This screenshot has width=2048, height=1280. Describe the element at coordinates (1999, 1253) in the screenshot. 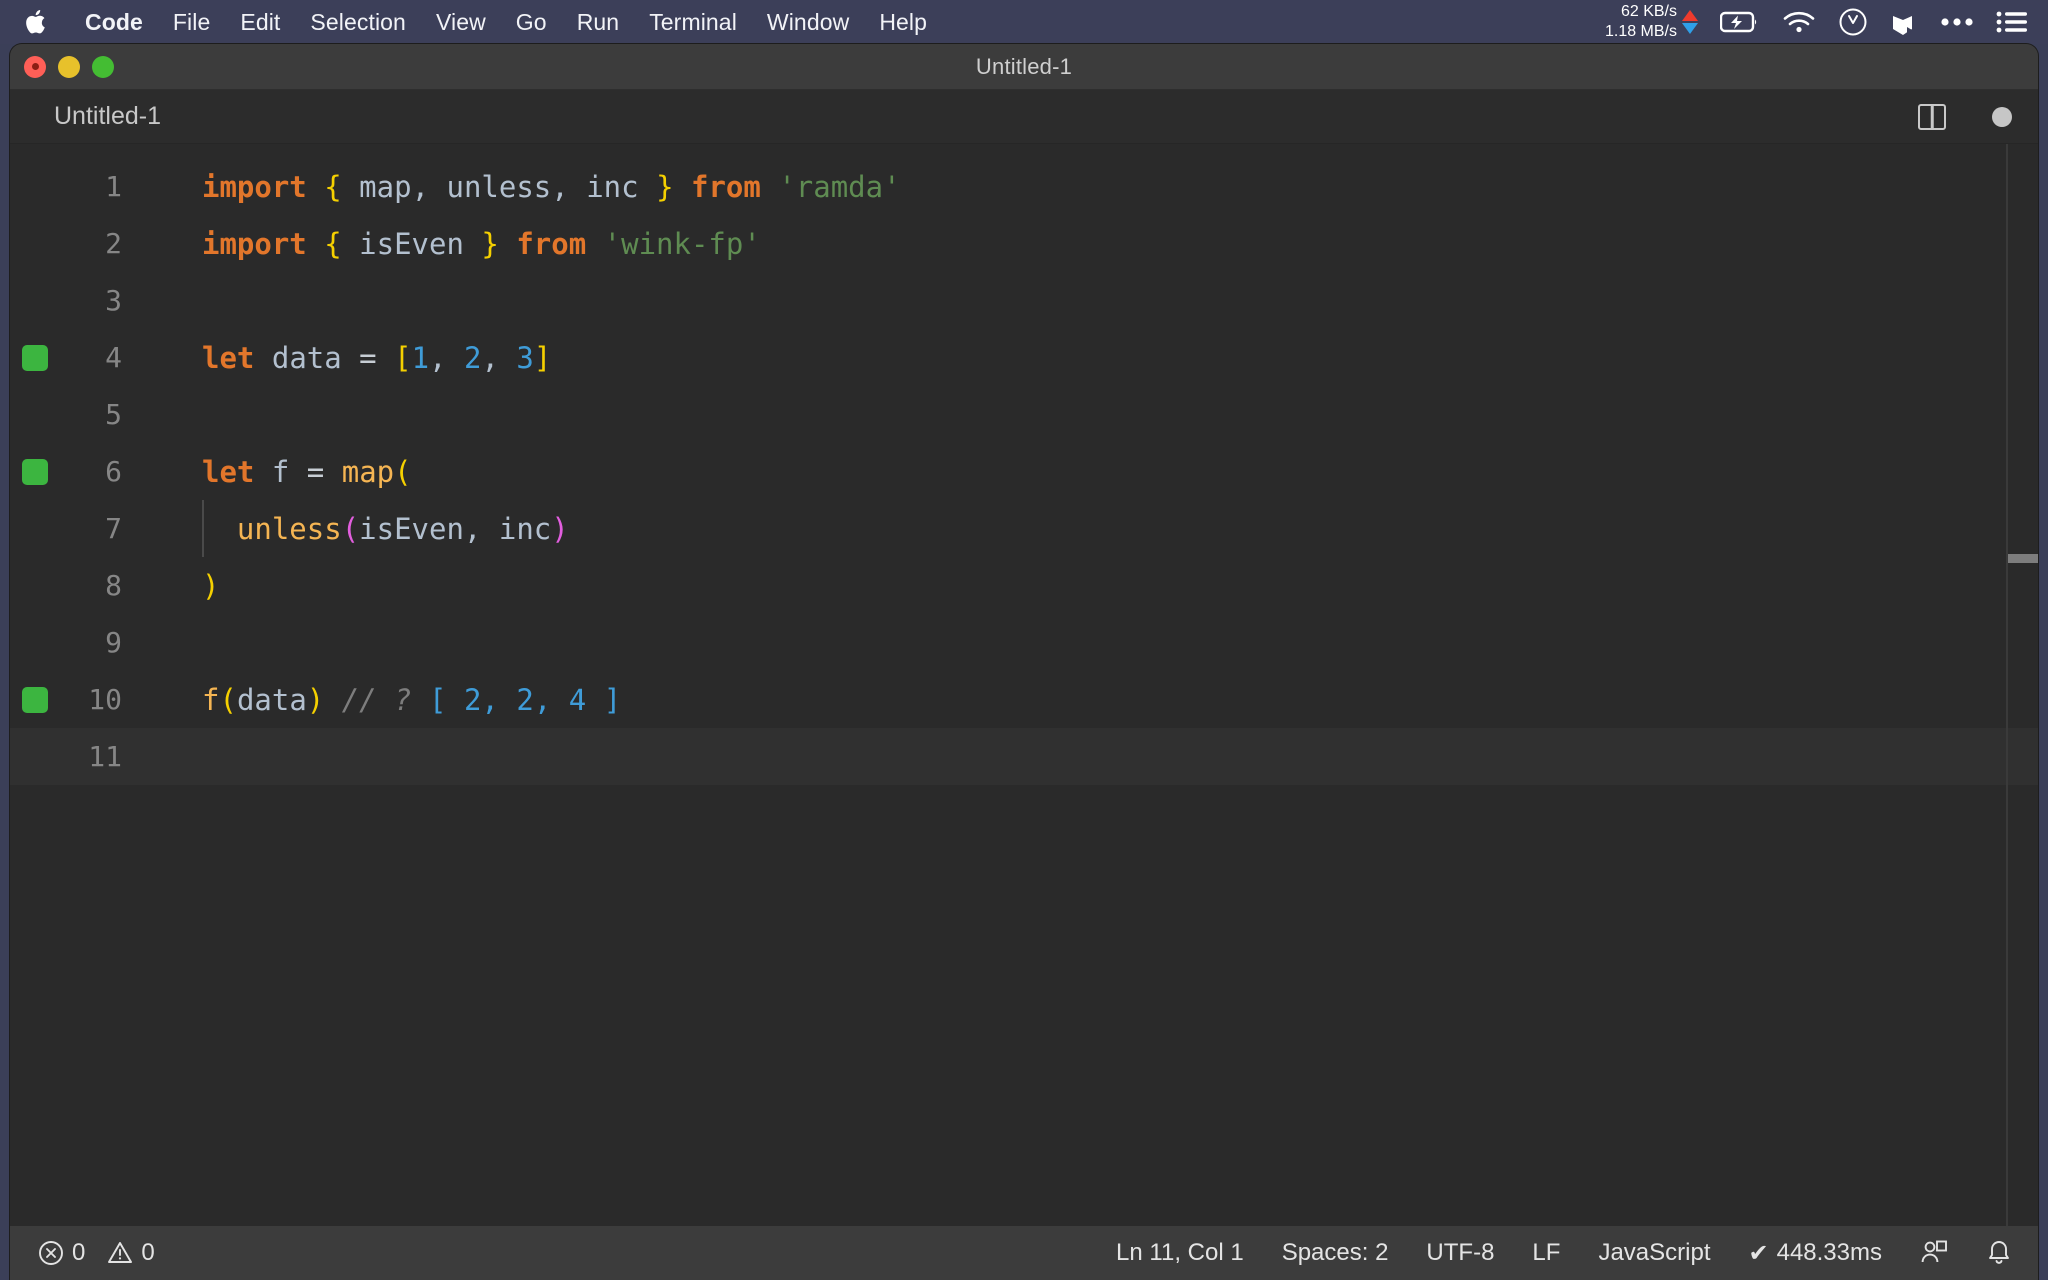

I see `bell-icon` at that location.